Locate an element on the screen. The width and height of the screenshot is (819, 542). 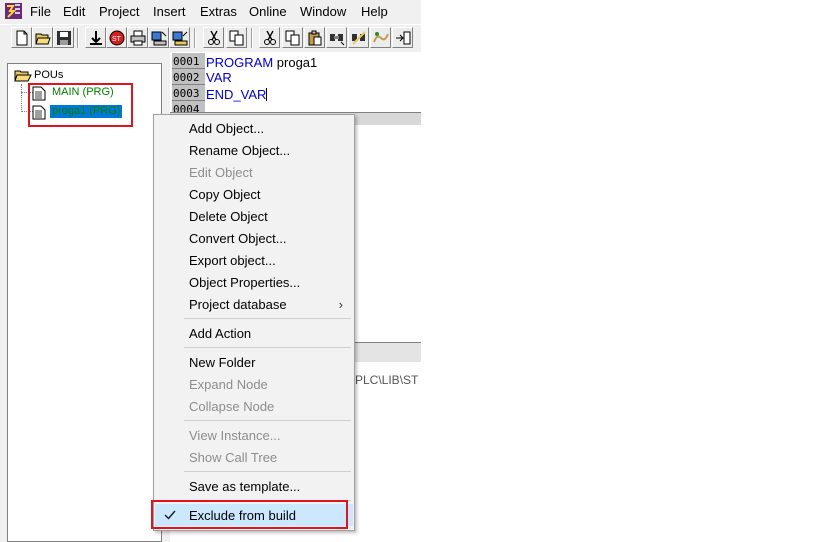
menu-add-action: Add Action is located at coordinates (254, 333).